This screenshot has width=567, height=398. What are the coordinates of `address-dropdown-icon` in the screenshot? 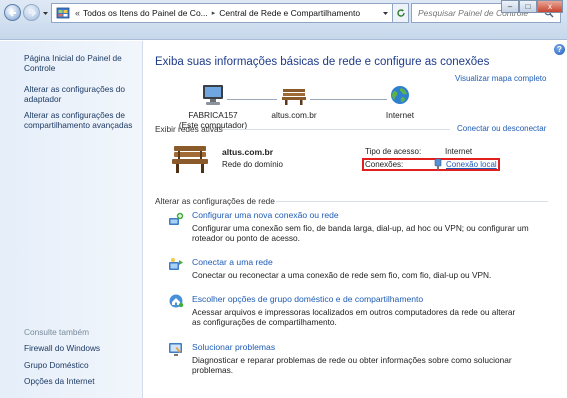 It's located at (385, 13).